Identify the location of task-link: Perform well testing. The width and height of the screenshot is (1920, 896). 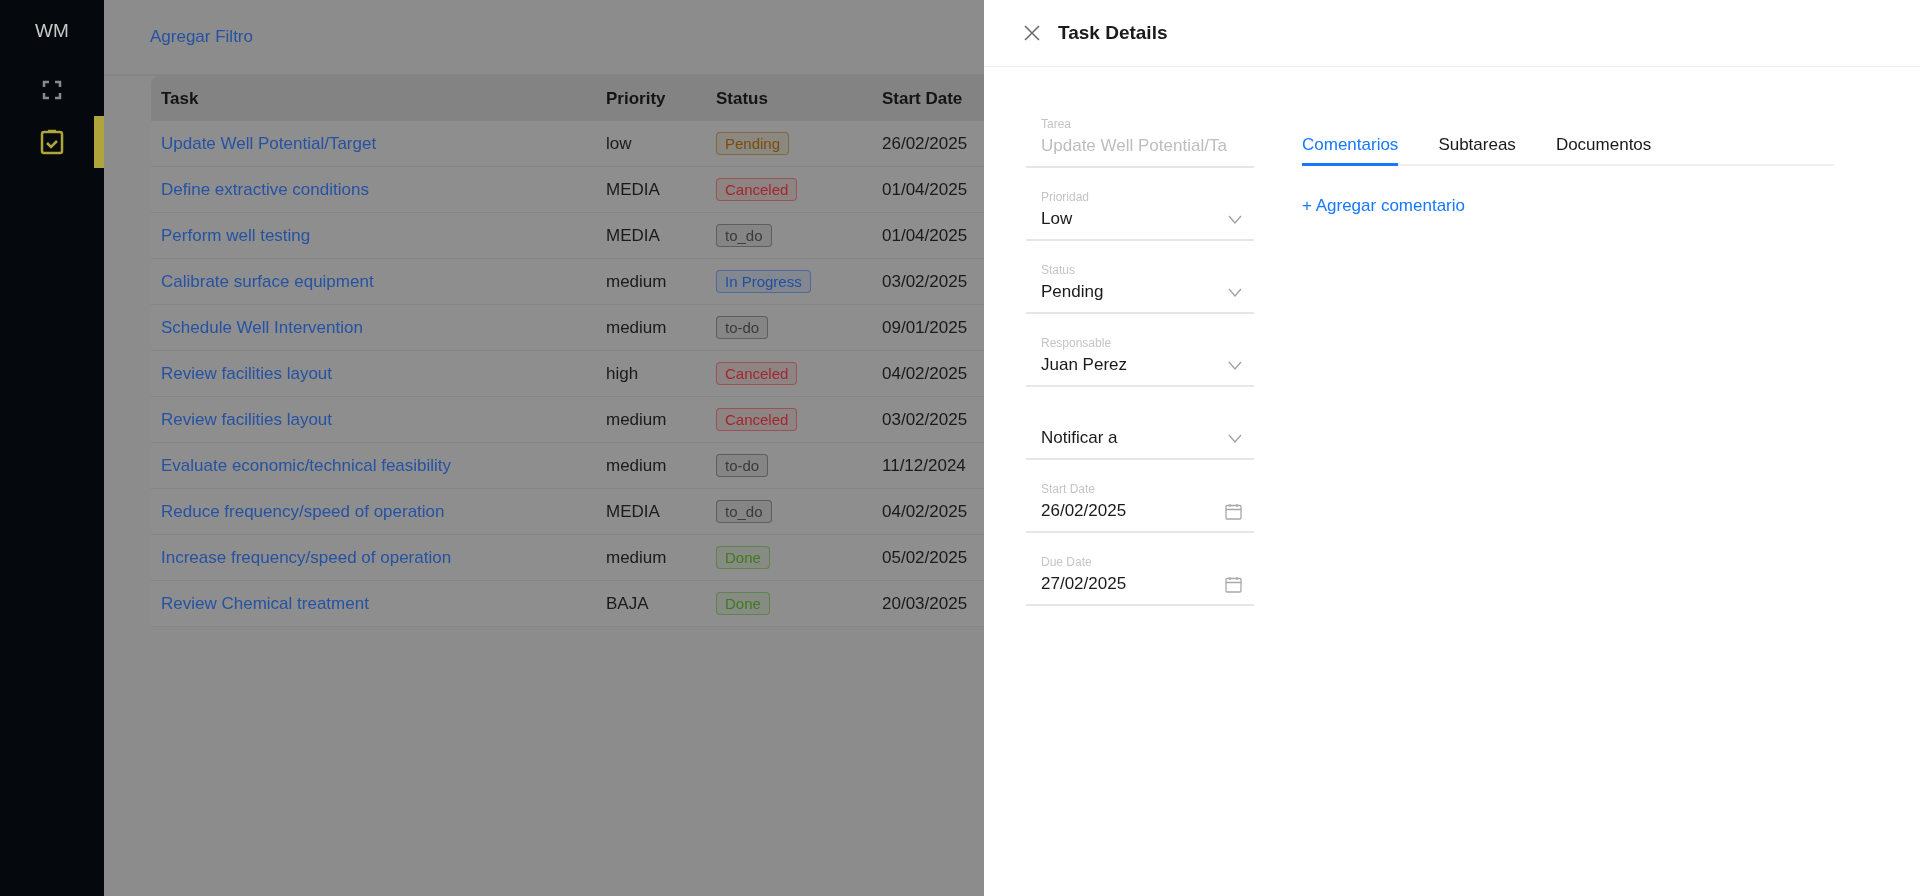
(373, 235).